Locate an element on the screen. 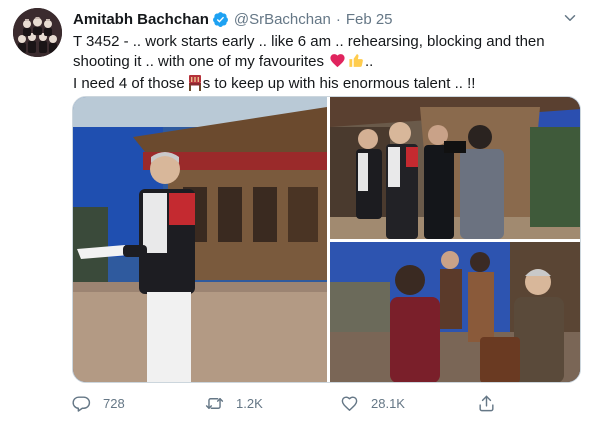 This screenshot has height=425, width=593. tweet-text-line-2-end: .. is located at coordinates (369, 61).